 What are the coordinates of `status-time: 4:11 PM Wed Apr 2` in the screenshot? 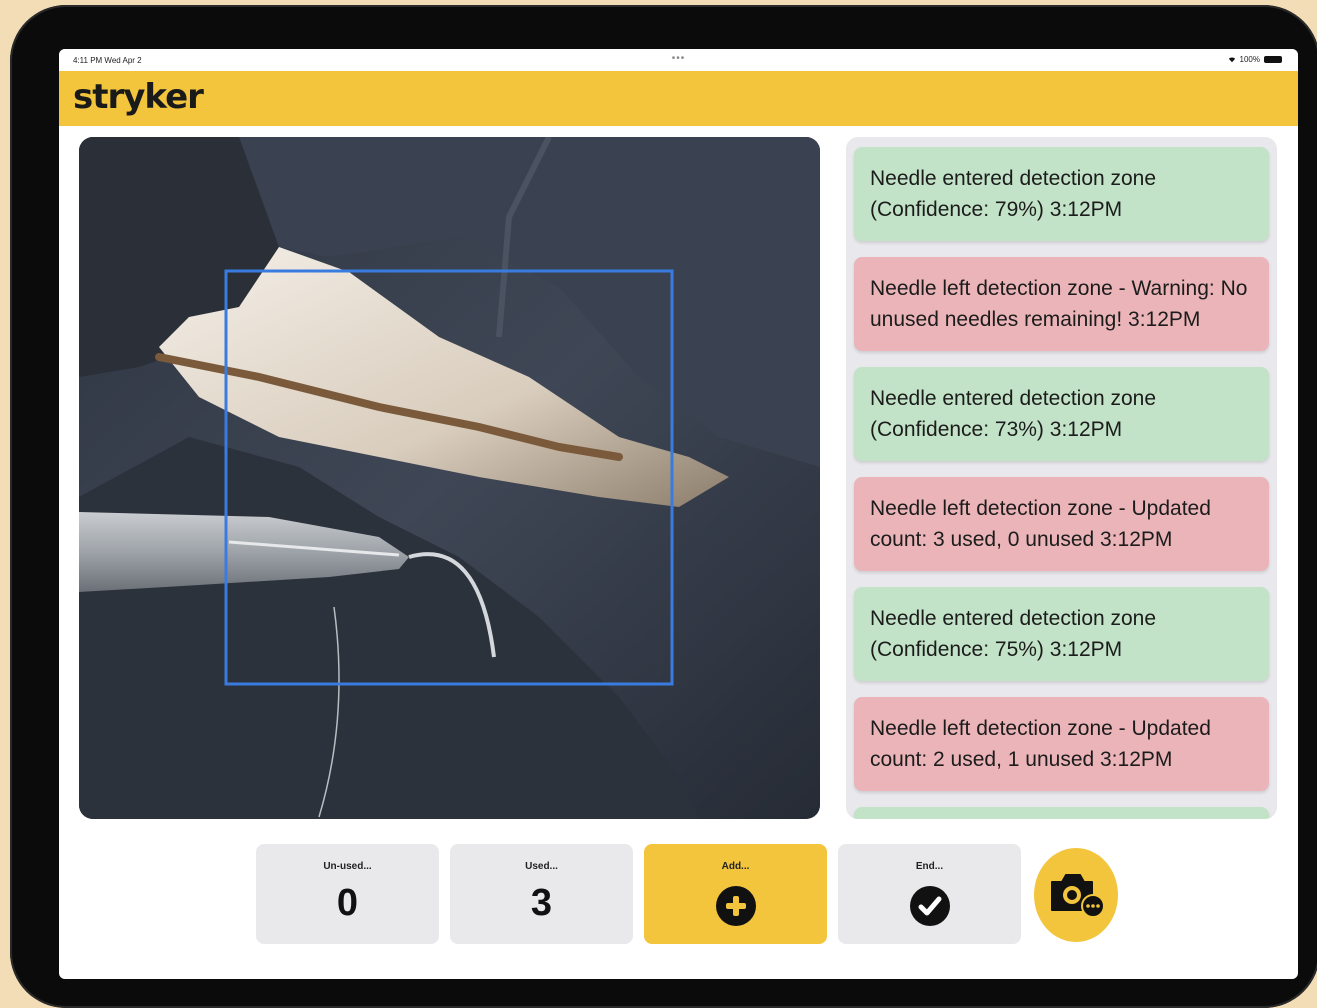 It's located at (107, 60).